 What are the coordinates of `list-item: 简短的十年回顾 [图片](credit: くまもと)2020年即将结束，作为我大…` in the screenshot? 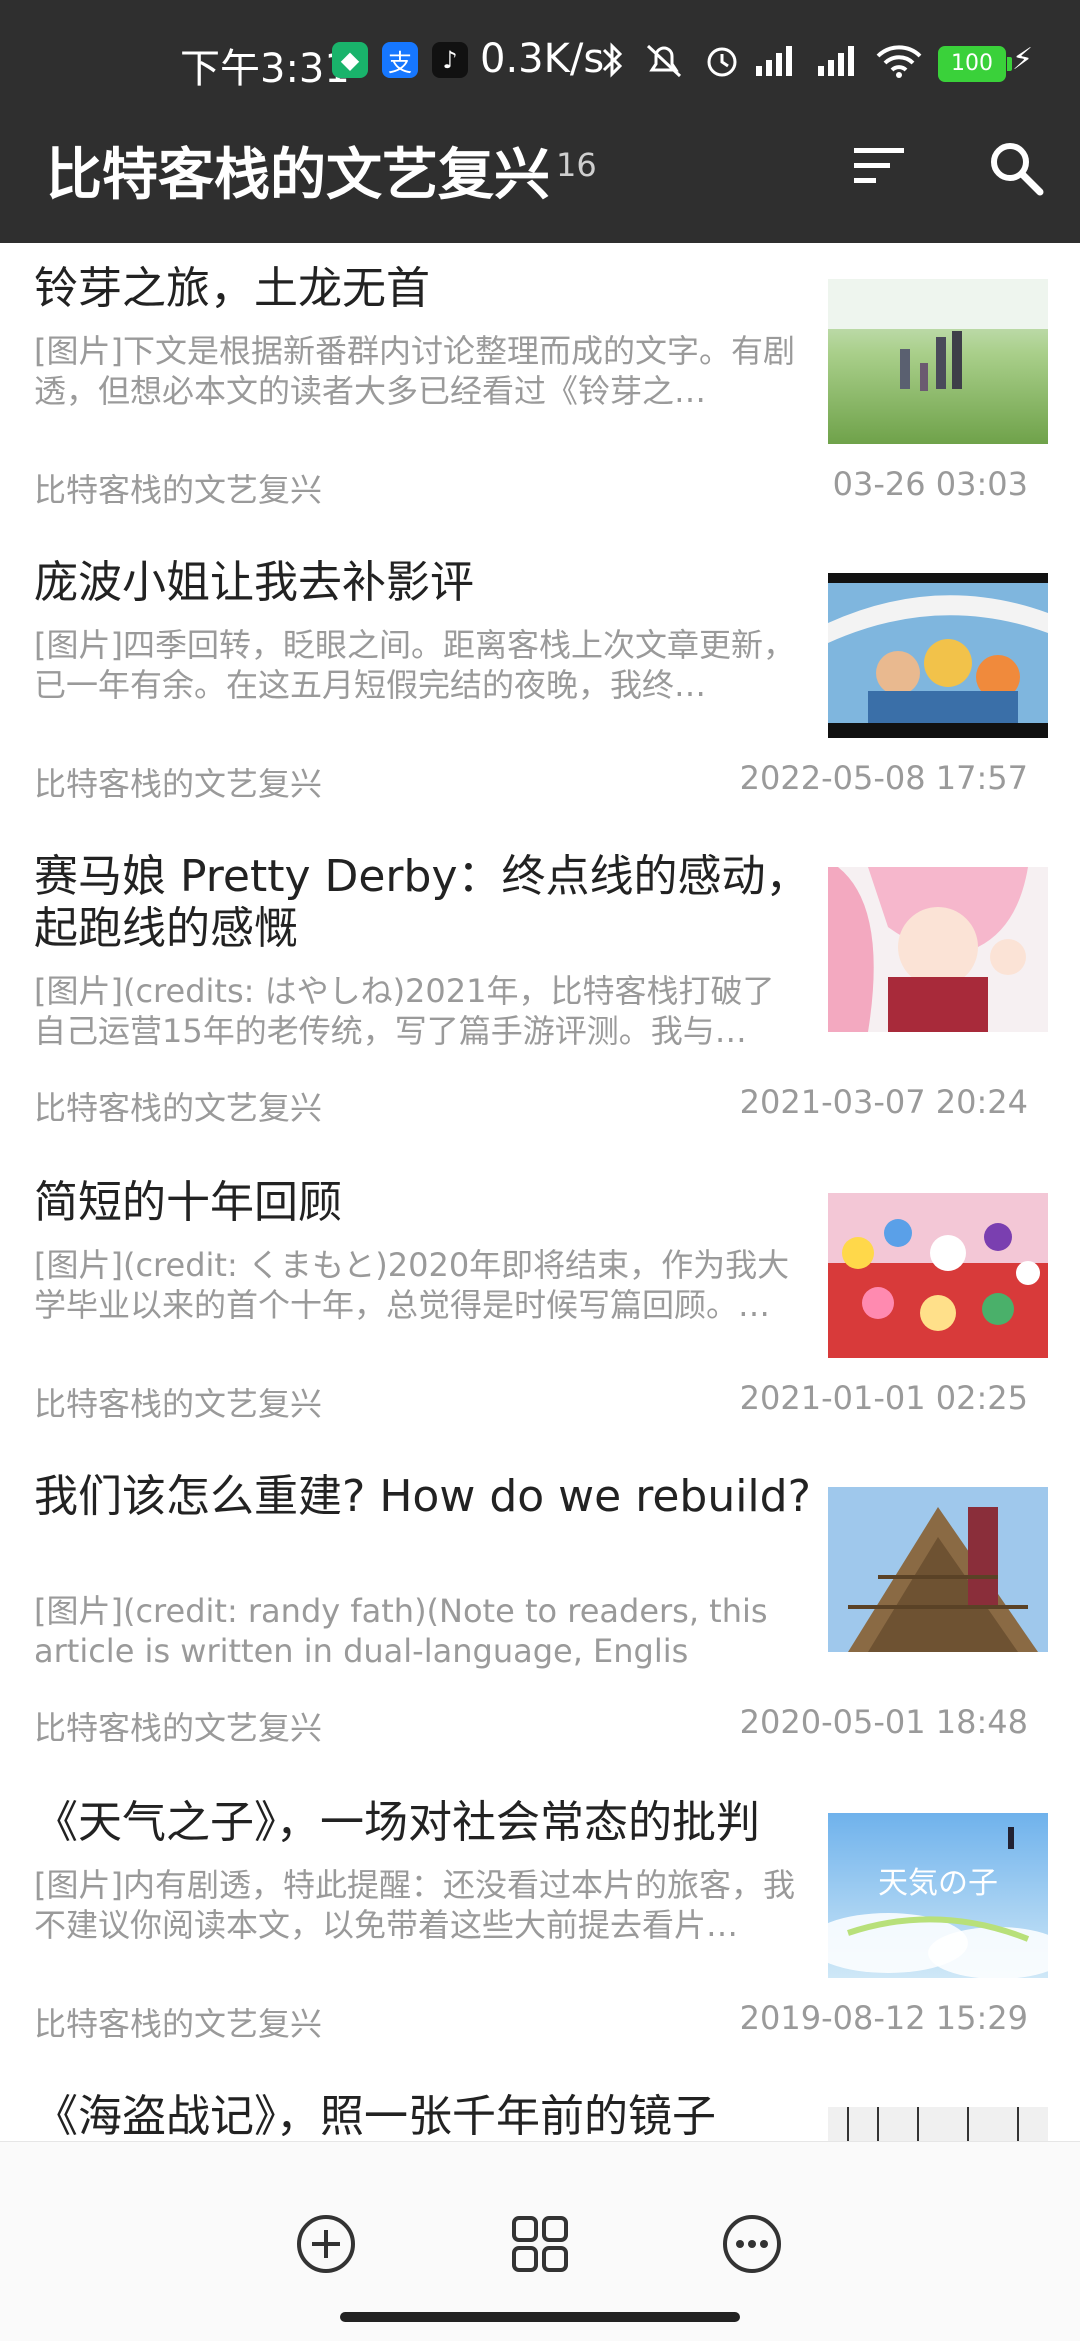 It's located at (540, 1304).